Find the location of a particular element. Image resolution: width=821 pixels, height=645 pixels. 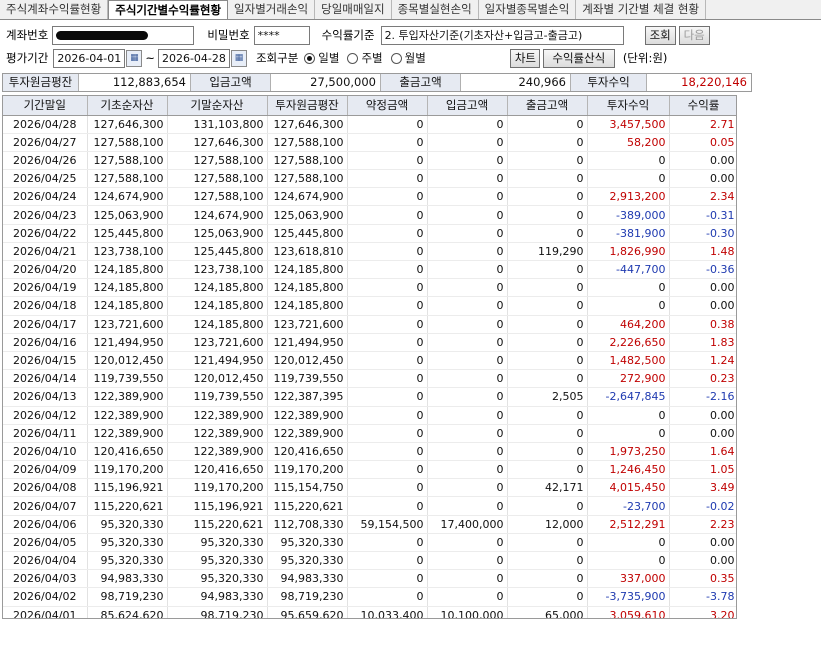

tab-6: 계좌별 기간별 체결 현황 is located at coordinates (641, 9).